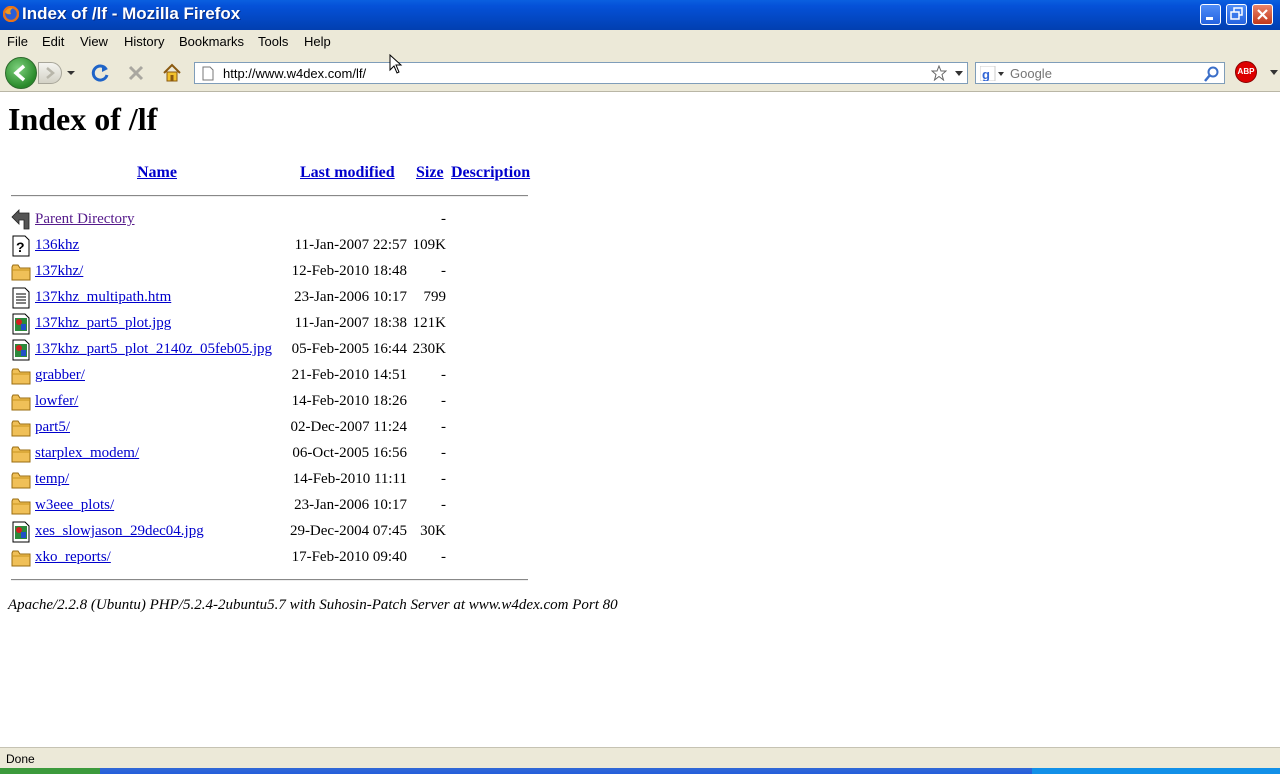 The image size is (1280, 774). What do you see at coordinates (87, 453) in the screenshot?
I see `file-link: starplex_modem/` at bounding box center [87, 453].